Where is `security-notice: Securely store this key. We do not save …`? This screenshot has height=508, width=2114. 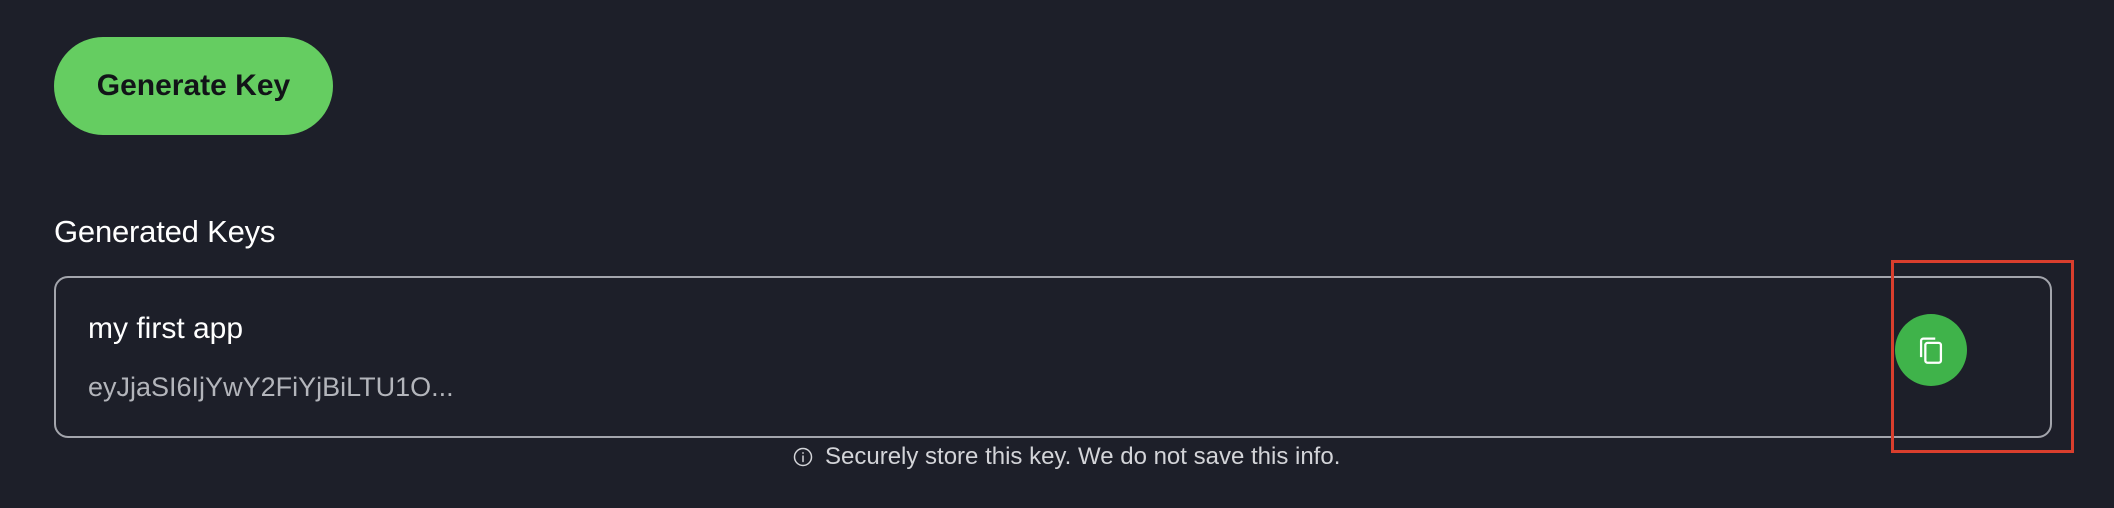 security-notice: Securely store this key. We do not save … is located at coordinates (1066, 457).